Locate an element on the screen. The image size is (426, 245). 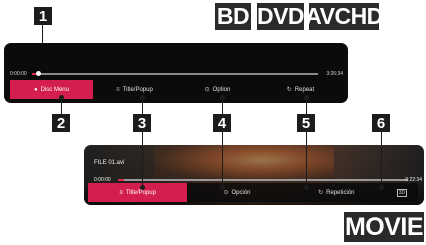
callout-2-line is located at coordinates (61, 105).